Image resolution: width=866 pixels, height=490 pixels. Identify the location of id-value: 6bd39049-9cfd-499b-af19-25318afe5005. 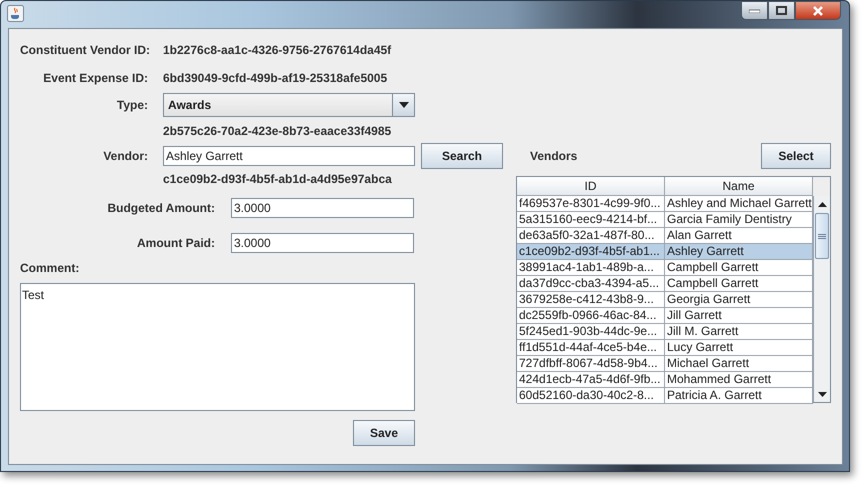
(275, 78).